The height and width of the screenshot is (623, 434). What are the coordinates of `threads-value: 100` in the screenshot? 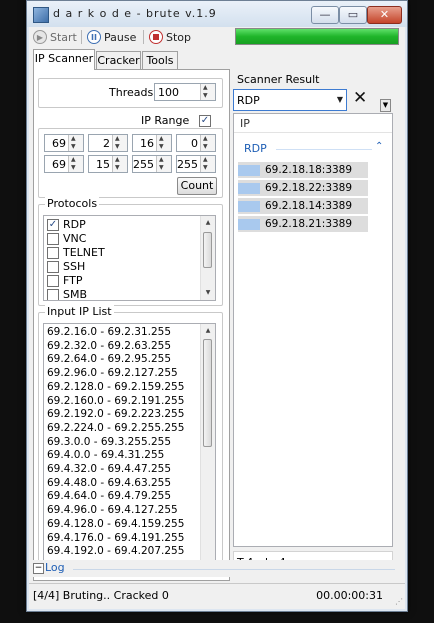 It's located at (168, 92).